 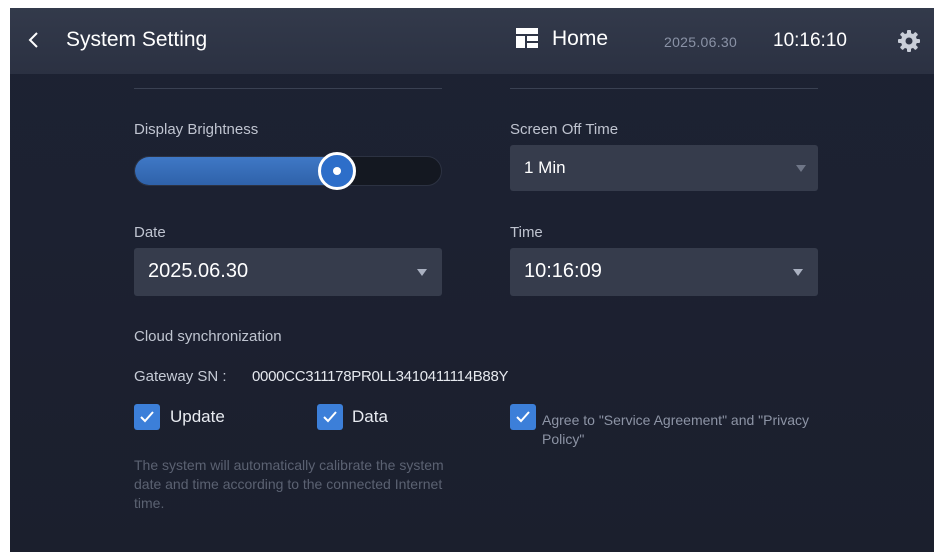 I want to click on time-select: 10:16:09, so click(x=664, y=272).